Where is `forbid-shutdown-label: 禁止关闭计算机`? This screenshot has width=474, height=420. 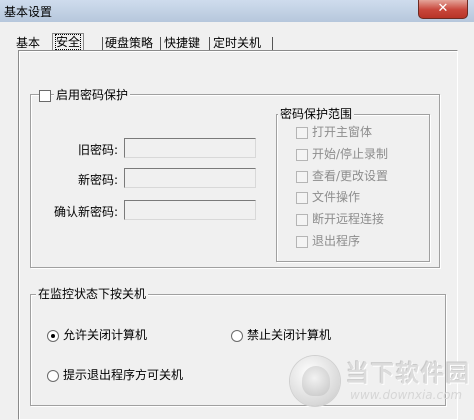
forbid-shutdown-label: 禁止关闭计算机 is located at coordinates (289, 335).